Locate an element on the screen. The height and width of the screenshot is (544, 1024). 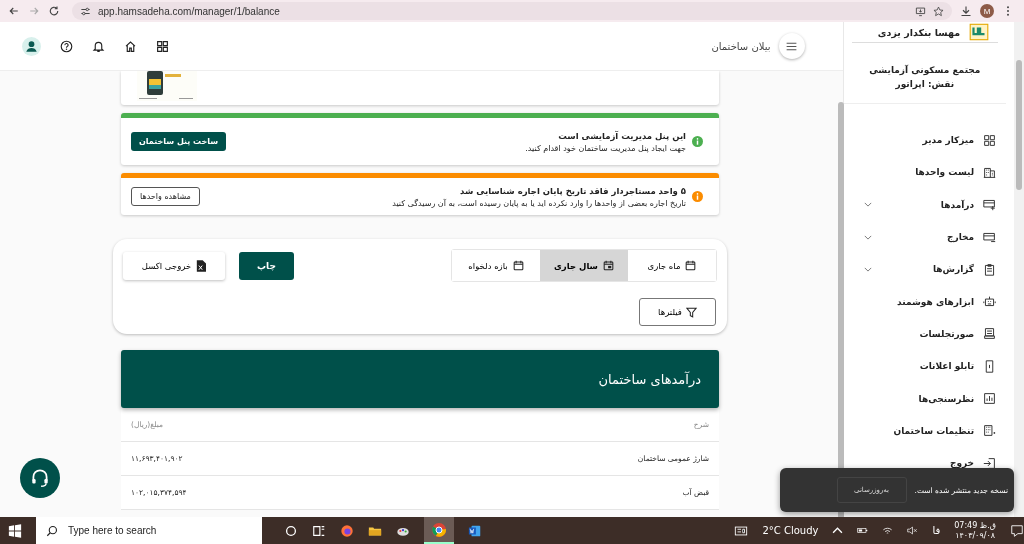
robot-icon is located at coordinates (990, 302).